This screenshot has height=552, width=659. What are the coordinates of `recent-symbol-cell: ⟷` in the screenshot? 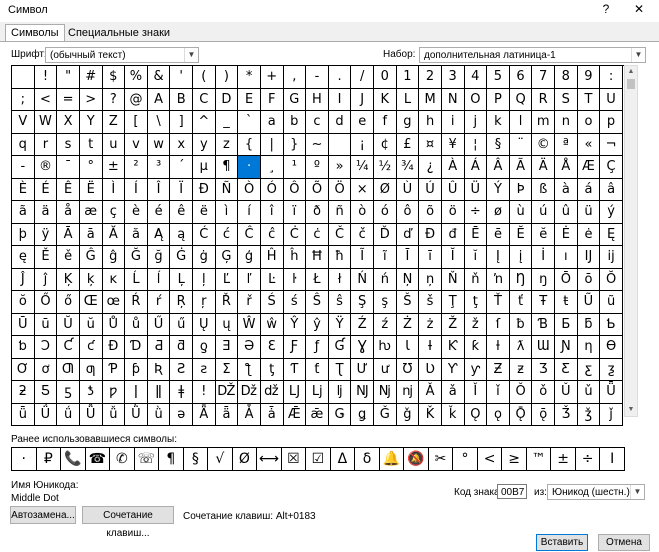 It's located at (269, 459).